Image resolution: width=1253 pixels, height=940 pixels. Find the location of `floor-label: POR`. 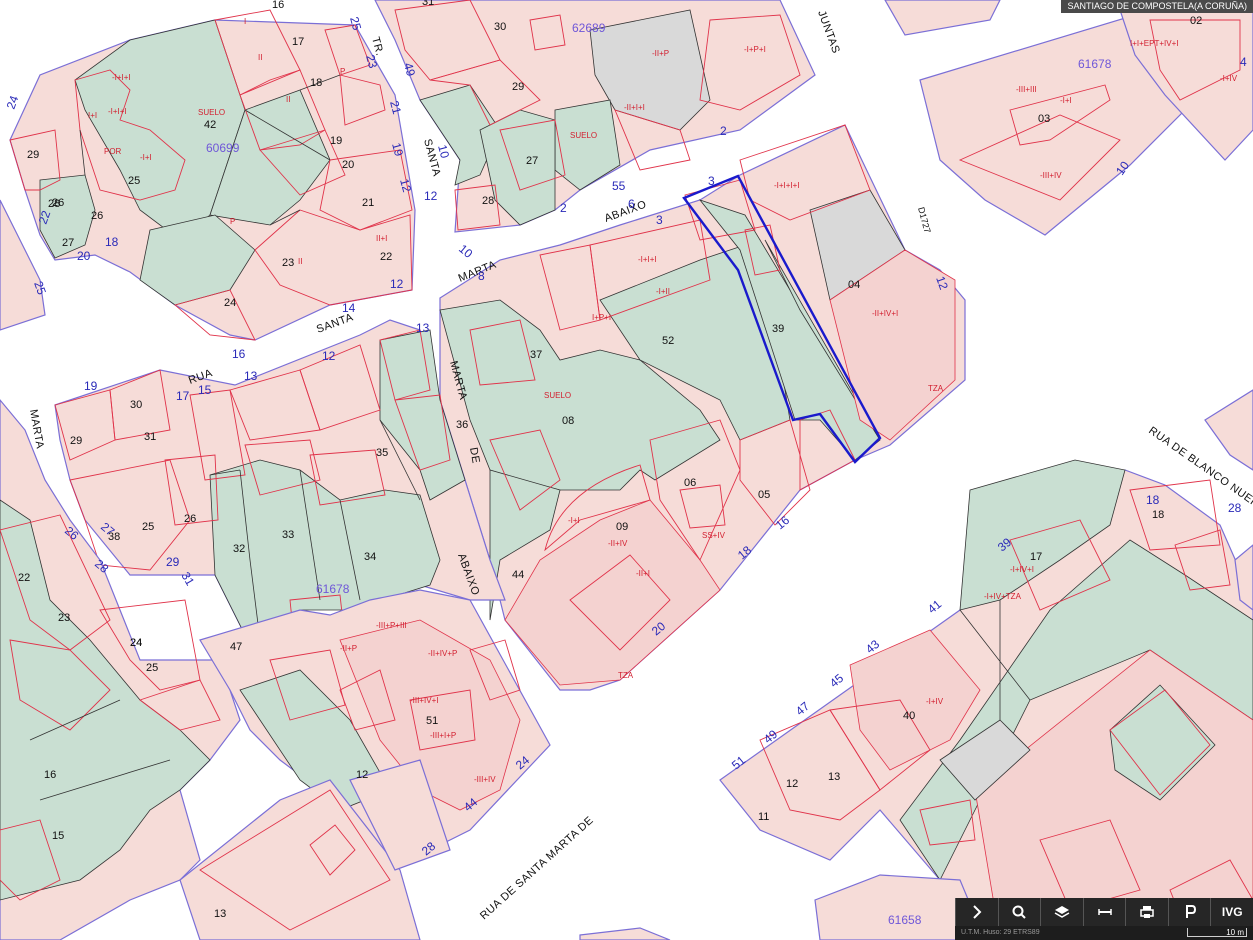

floor-label: POR is located at coordinates (113, 151).